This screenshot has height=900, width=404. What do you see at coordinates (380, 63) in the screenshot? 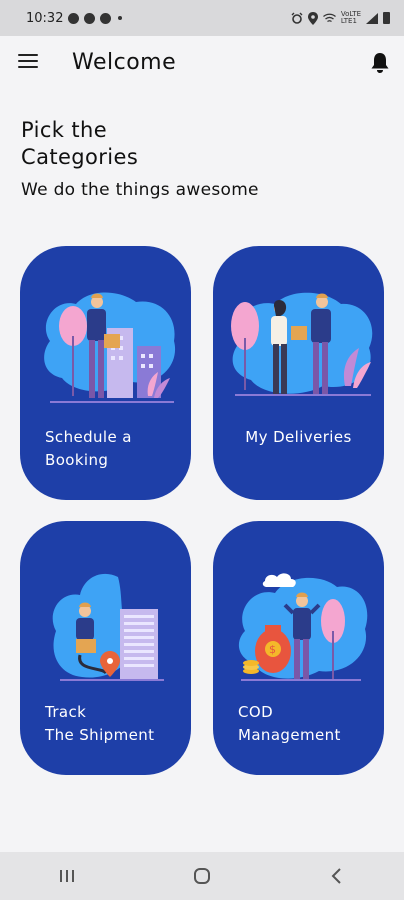
I see `notification-bell-icon` at bounding box center [380, 63].